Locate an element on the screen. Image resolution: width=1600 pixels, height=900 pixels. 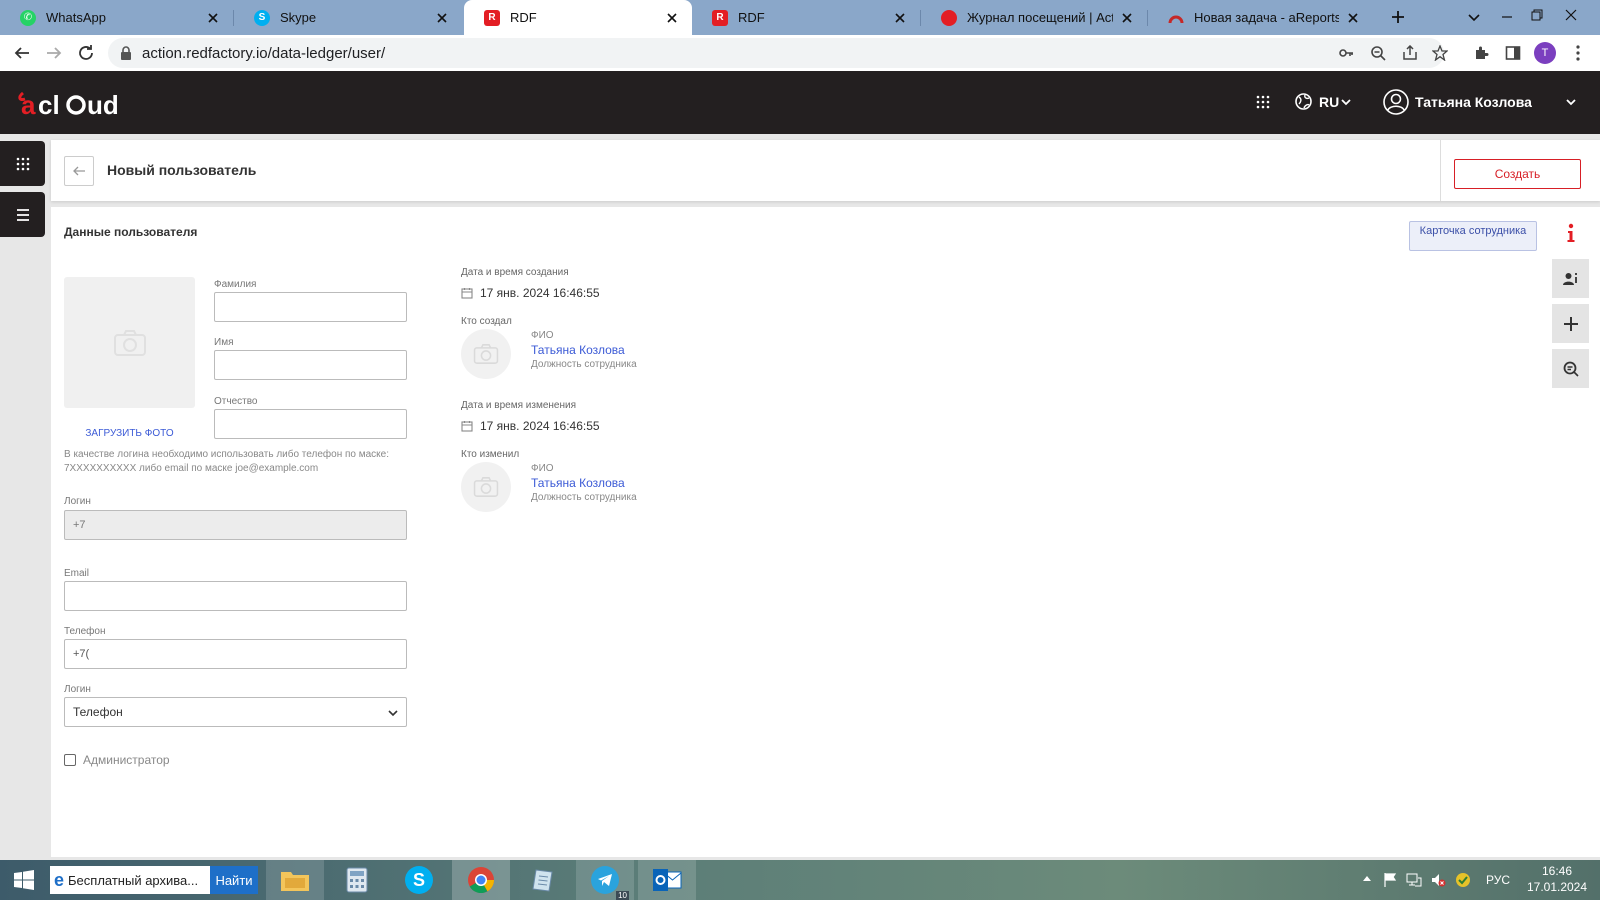
admin-checkbox-row: Администратор is located at coordinates (117, 760).